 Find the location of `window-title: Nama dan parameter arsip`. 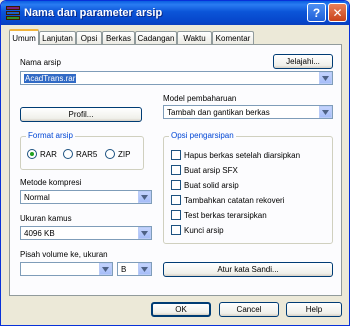

window-title: Nama dan parameter arsip is located at coordinates (93, 13).